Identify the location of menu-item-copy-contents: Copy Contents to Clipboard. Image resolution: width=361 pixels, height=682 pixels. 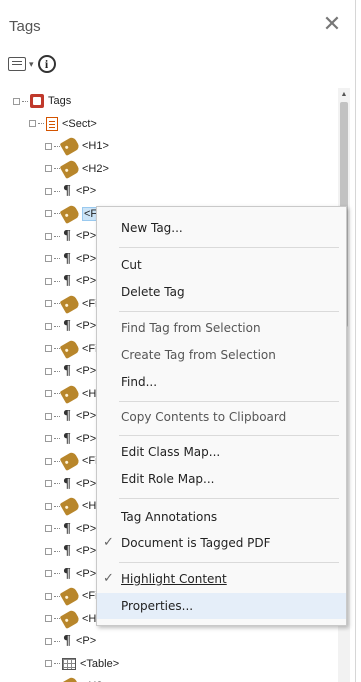
(221, 417).